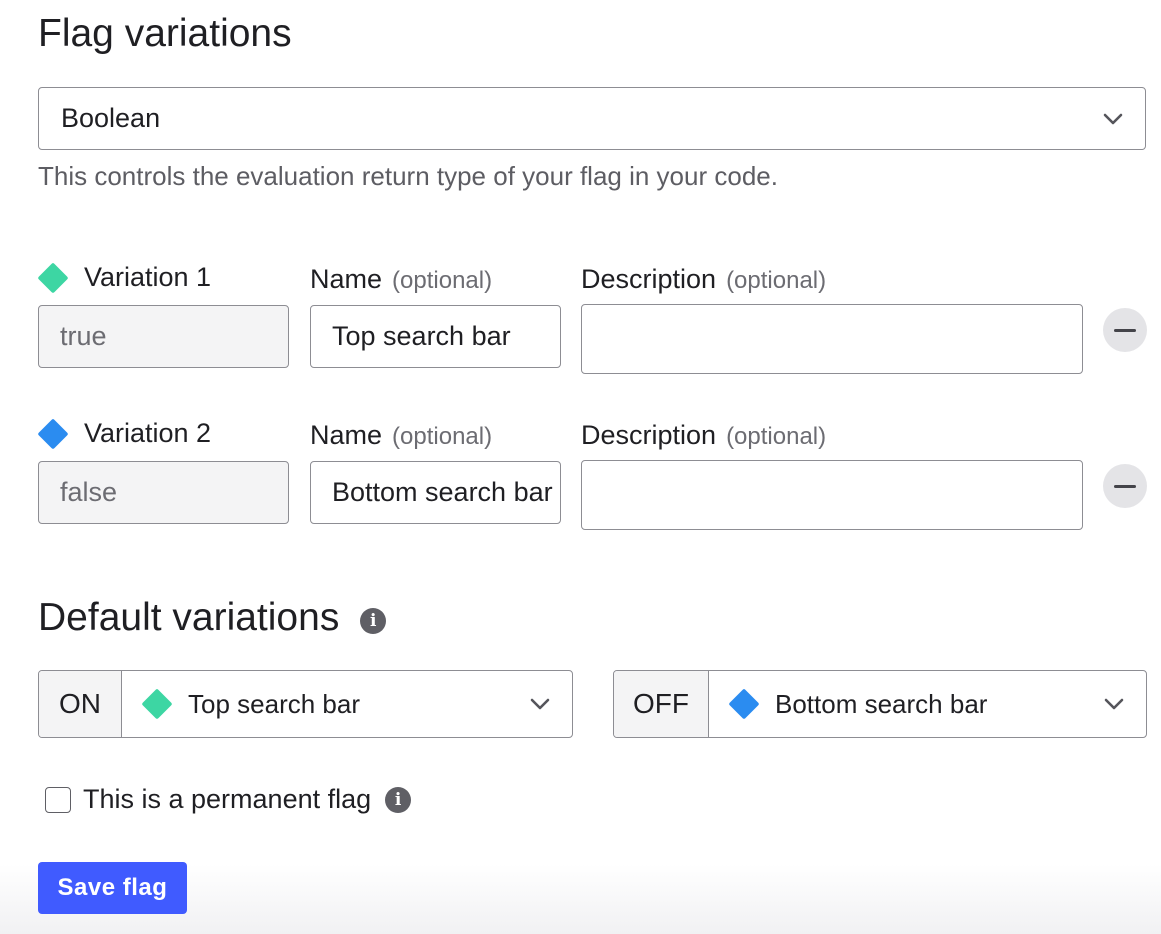 This screenshot has height=934, width=1161. What do you see at coordinates (163, 492) in the screenshot?
I see `variation-2-value-field: false` at bounding box center [163, 492].